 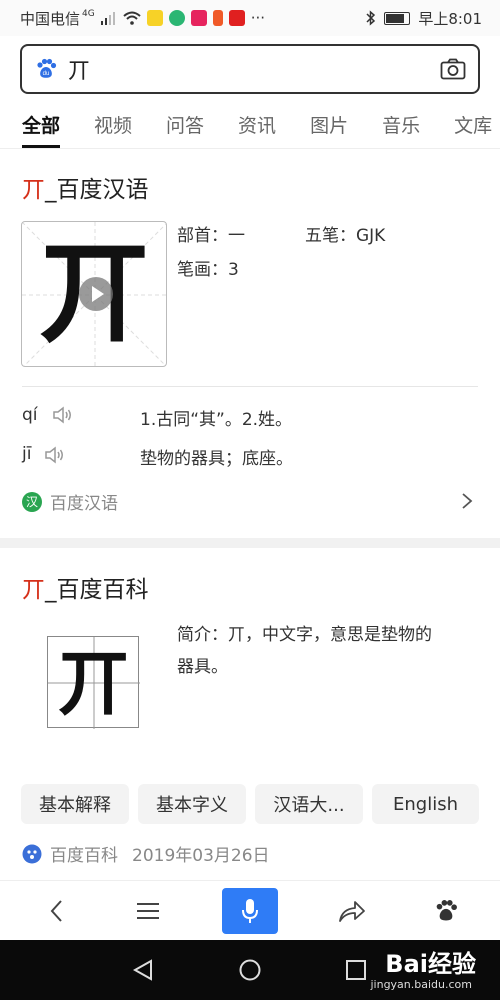 I want to click on tab-video: 视频, so click(x=113, y=124).